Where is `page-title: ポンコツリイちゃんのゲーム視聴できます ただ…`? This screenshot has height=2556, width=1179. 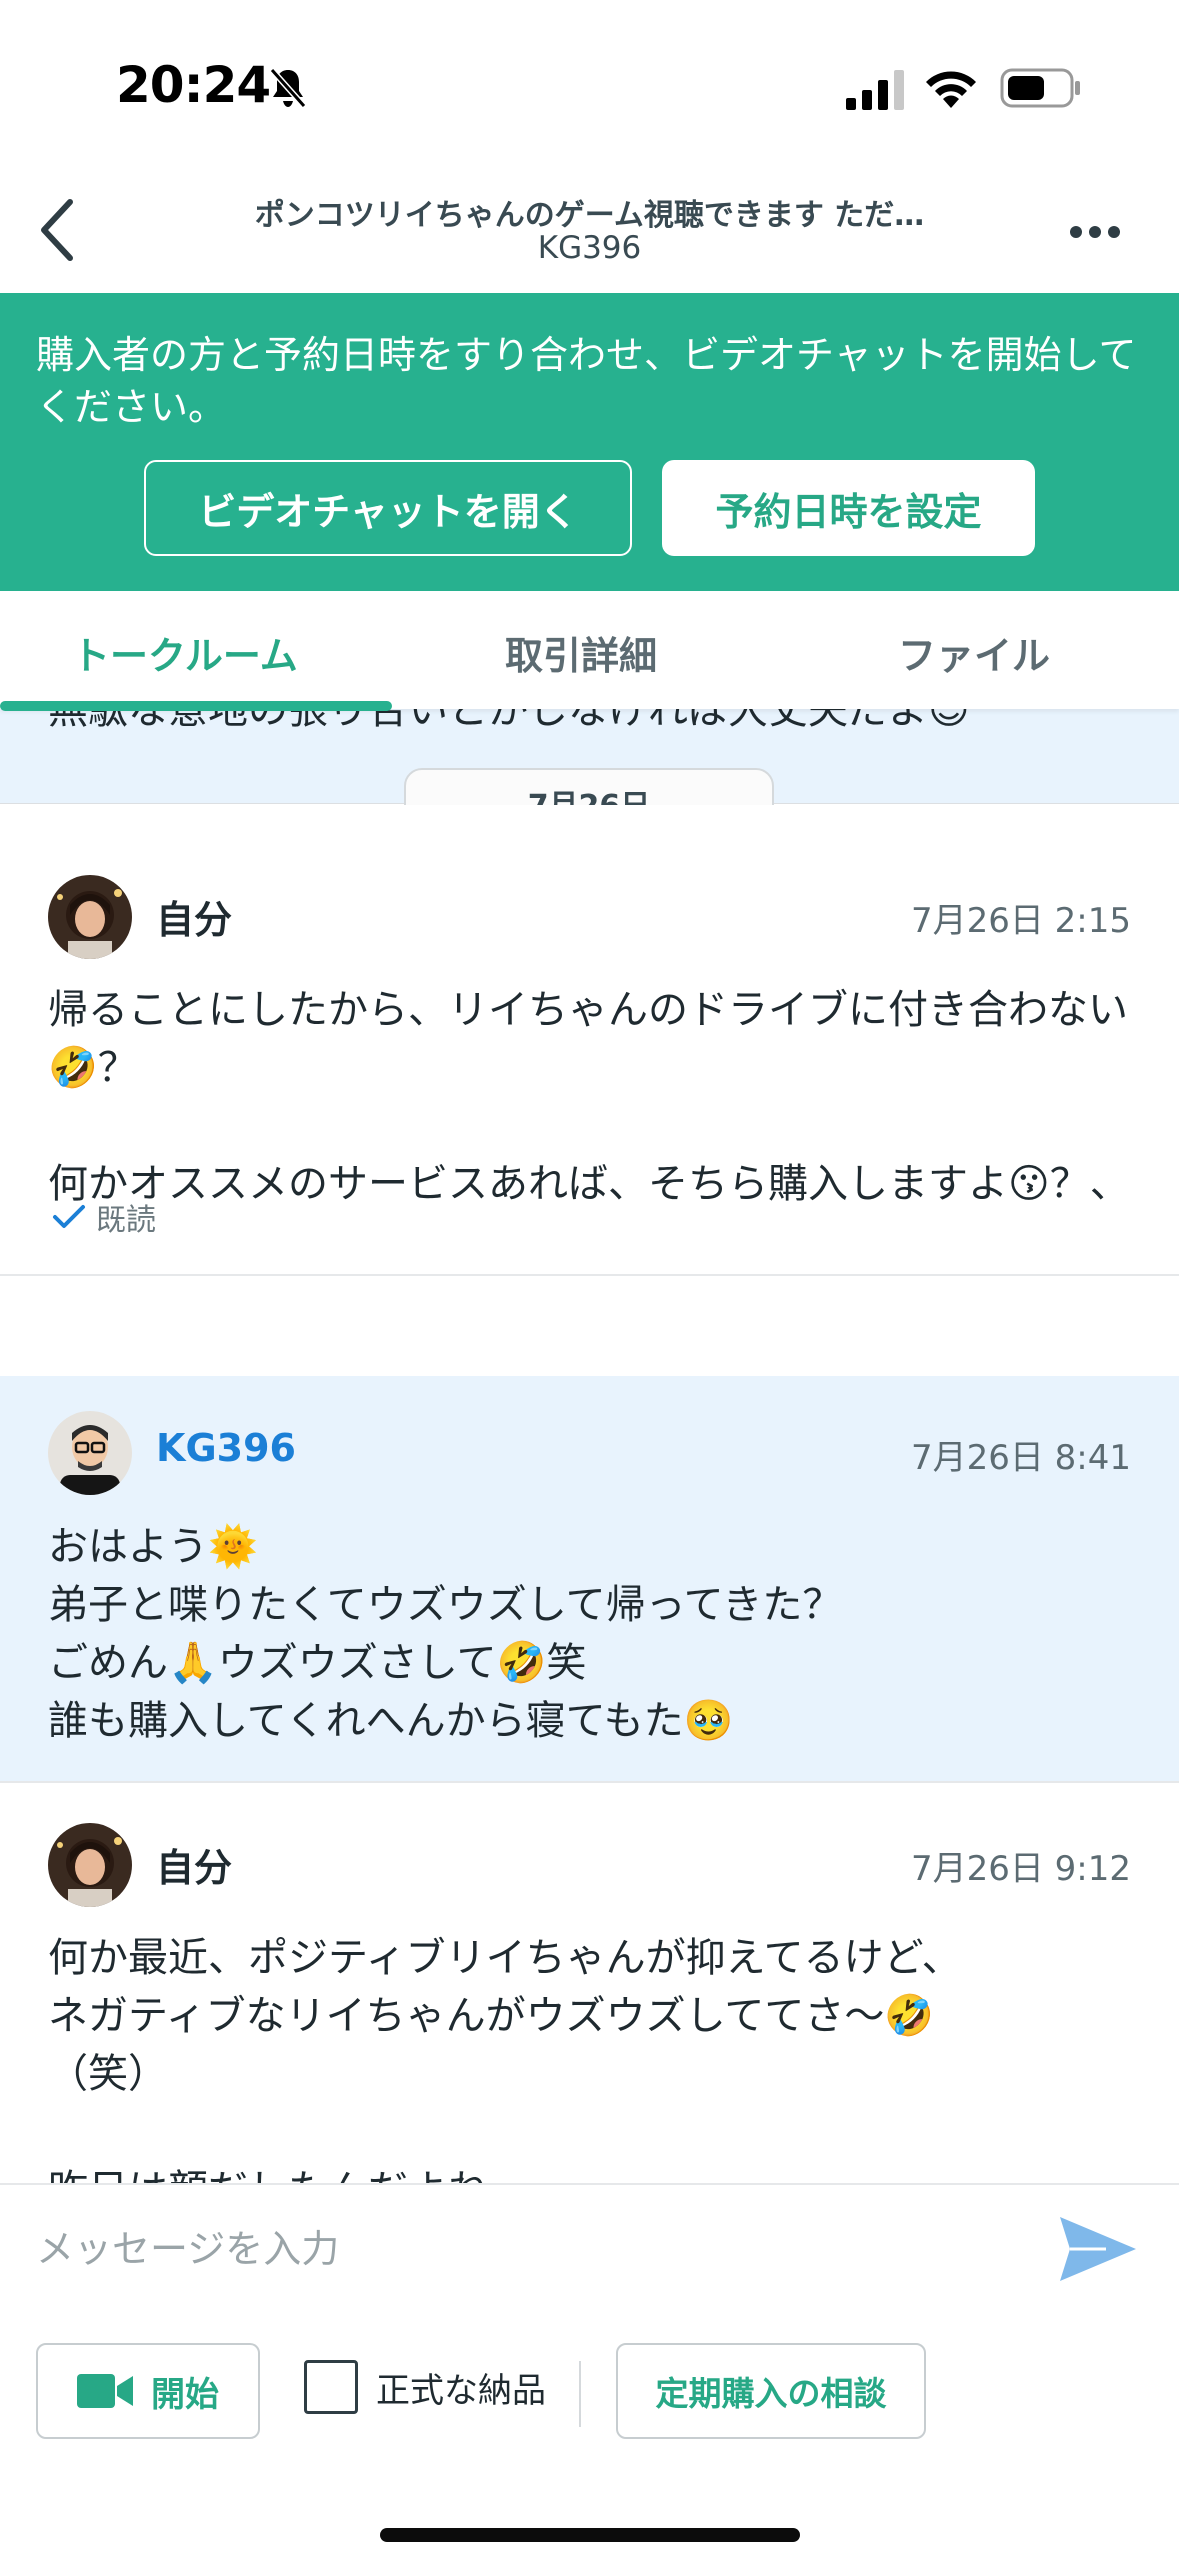
page-title: ポンコツリイちゃんのゲーム視聴できます ただ… is located at coordinates (589, 215).